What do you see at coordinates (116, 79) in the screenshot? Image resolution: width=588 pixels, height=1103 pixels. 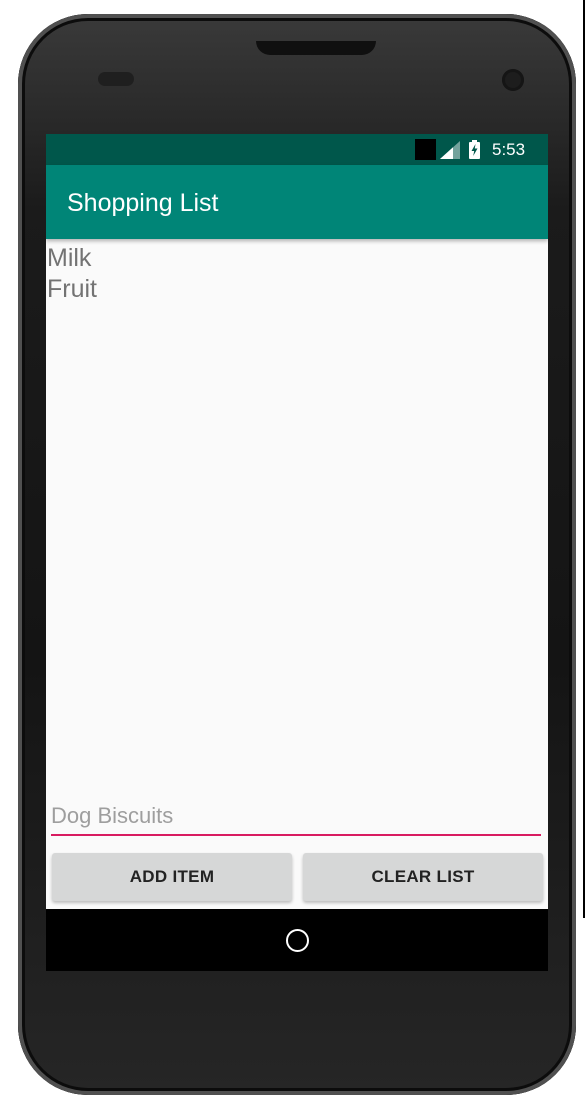 I see `front-sensor` at bounding box center [116, 79].